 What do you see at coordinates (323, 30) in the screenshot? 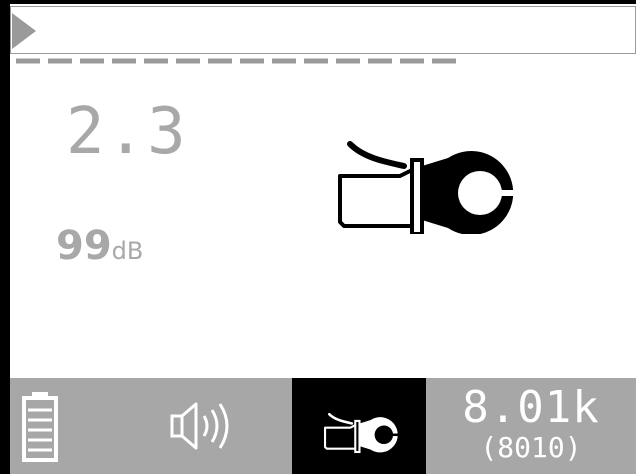
I see `top-bar` at bounding box center [323, 30].